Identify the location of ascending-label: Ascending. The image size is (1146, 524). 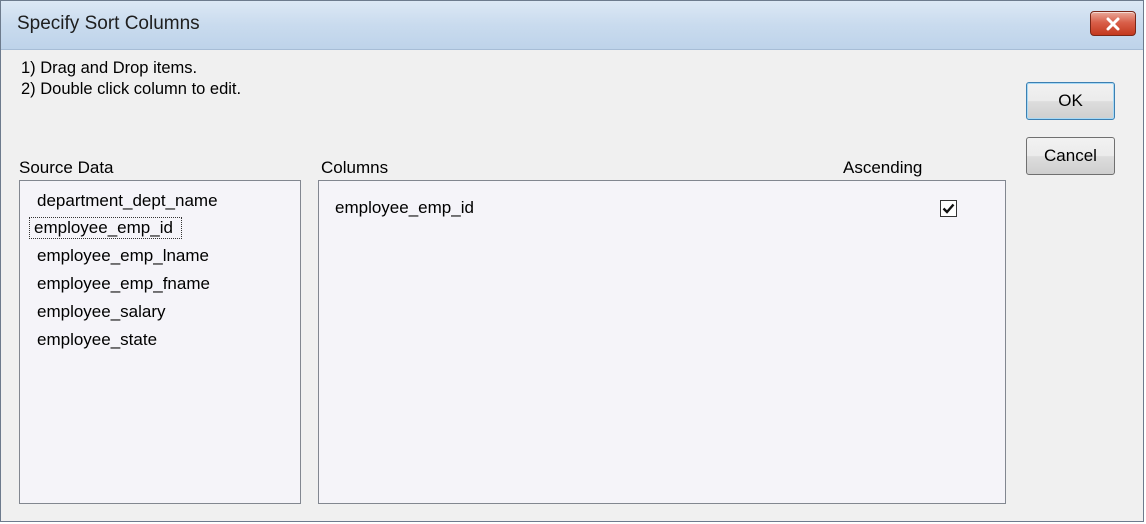
(883, 167).